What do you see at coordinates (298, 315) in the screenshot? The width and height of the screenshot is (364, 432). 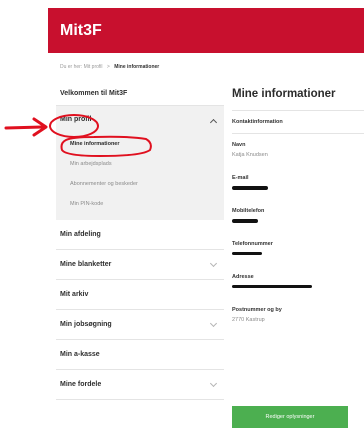 I see `field-postal: Postnummer og by 2770 Kastrup` at bounding box center [298, 315].